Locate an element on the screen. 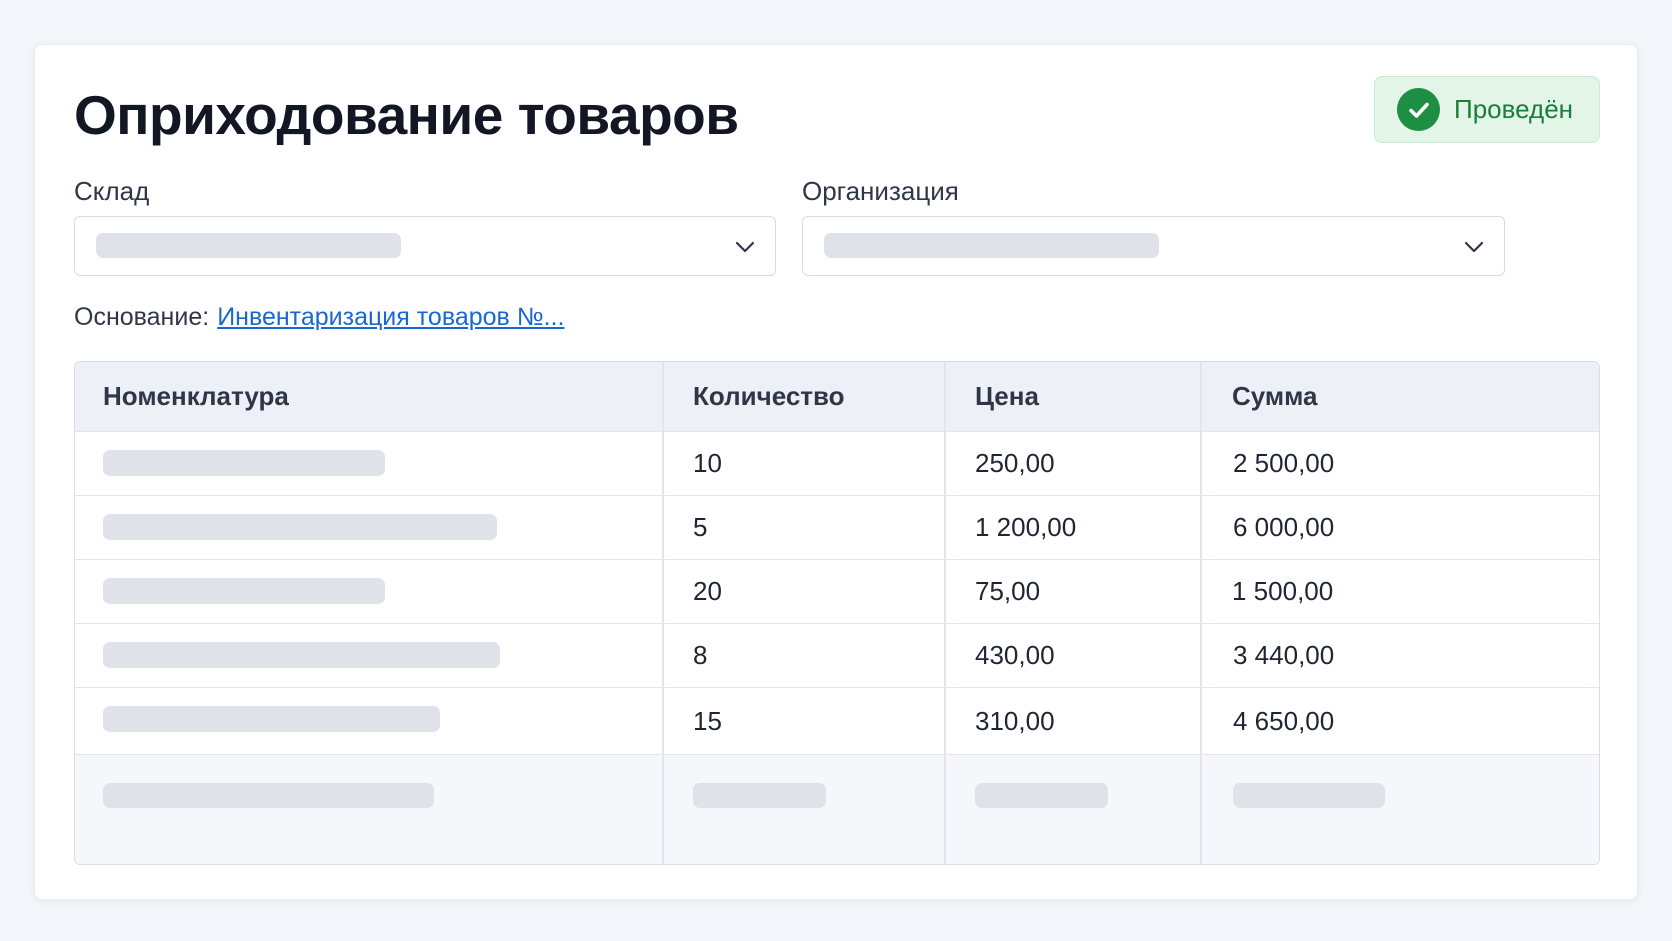  quantity-cell: 8 is located at coordinates (700, 655).